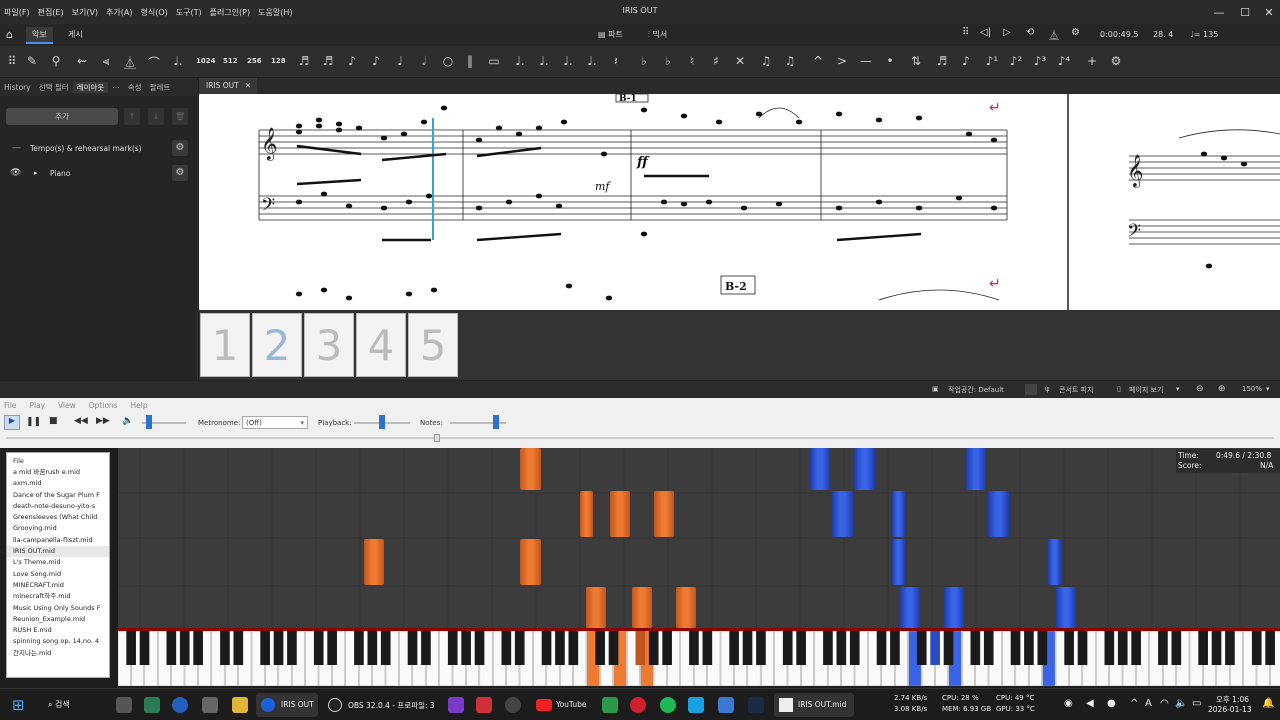 This screenshot has height=720, width=1280. I want to click on task-view-icon, so click(124, 705).